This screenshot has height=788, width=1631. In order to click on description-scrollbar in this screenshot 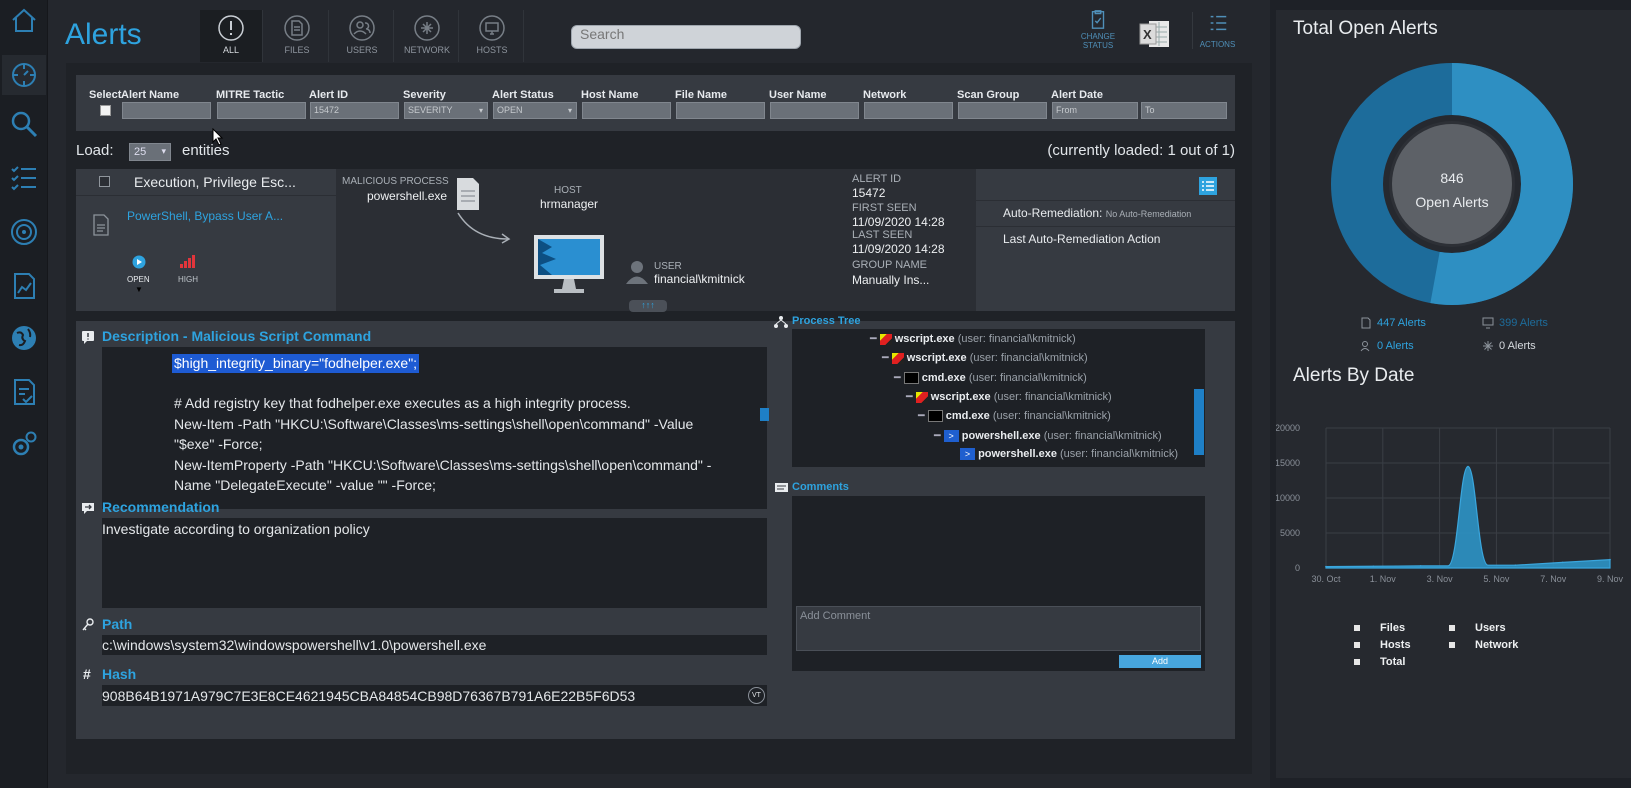, I will do `click(764, 414)`.